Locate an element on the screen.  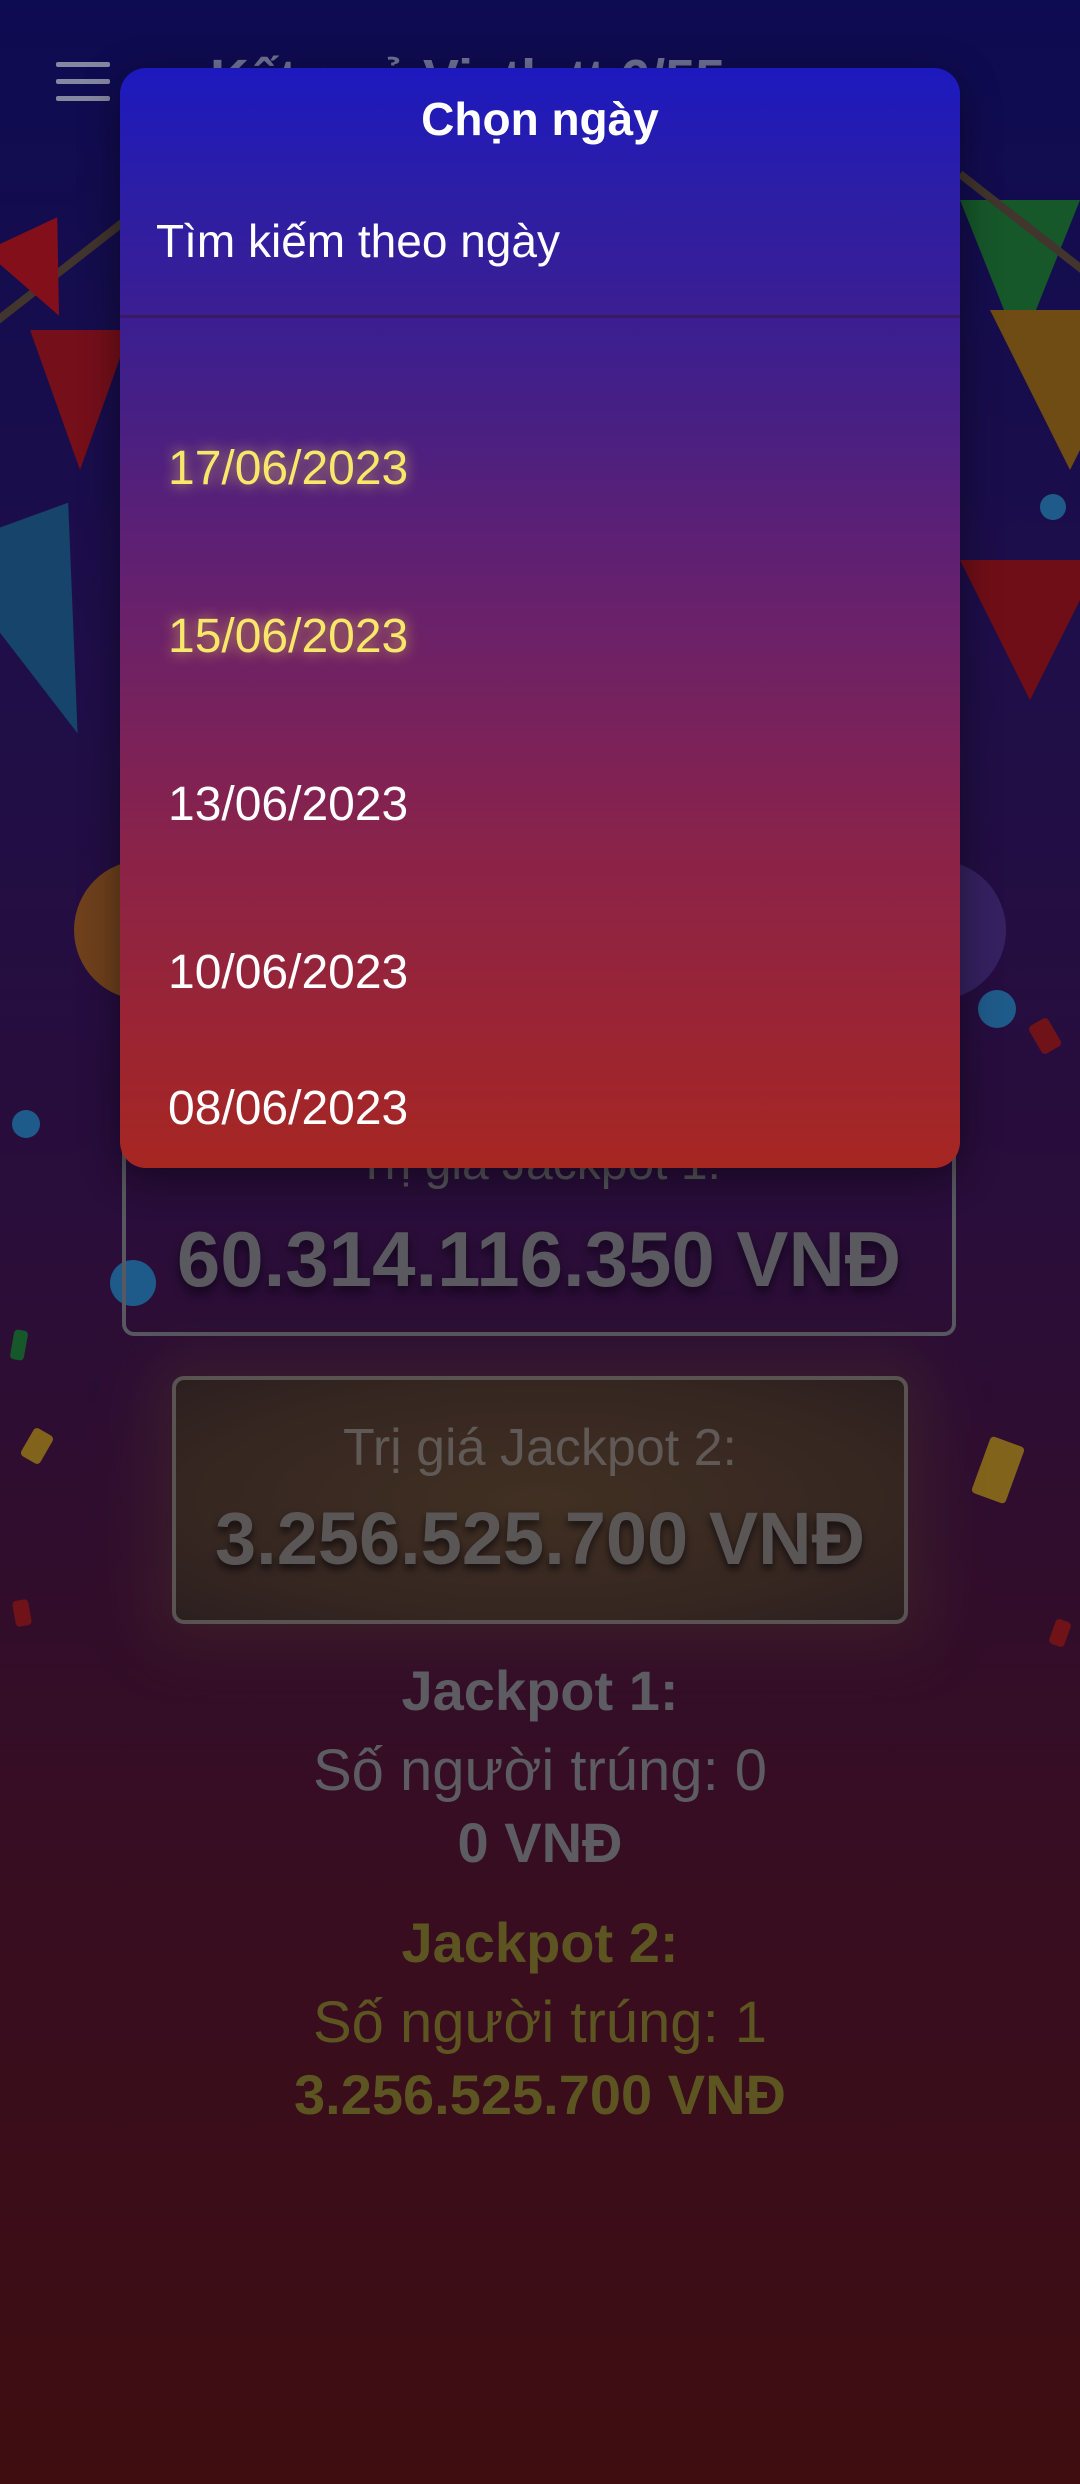
search-by-date-option: Tìm kiếm theo ngày is located at coordinates (358, 241).